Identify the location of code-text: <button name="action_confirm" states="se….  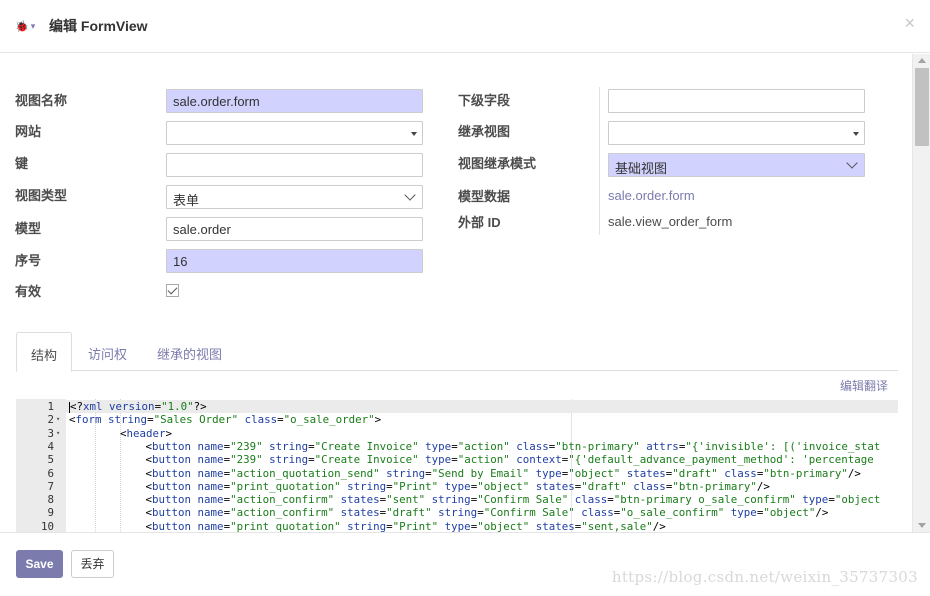
(513, 500).